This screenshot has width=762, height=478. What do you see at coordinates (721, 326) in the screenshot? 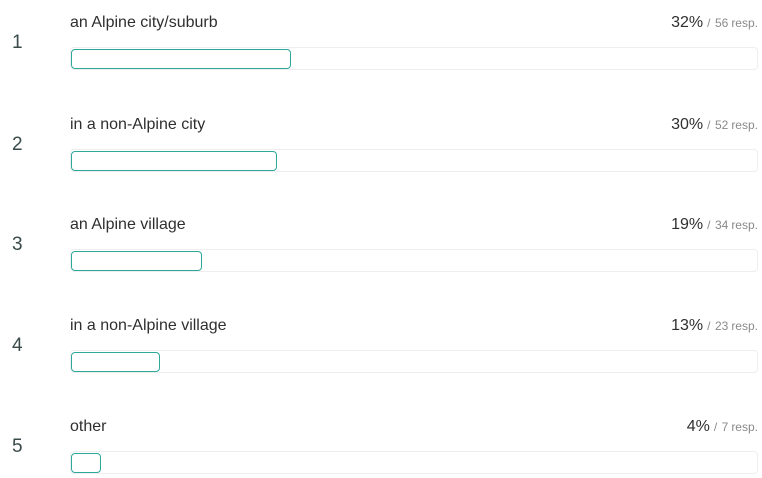
I see `response-count: 23` at bounding box center [721, 326].